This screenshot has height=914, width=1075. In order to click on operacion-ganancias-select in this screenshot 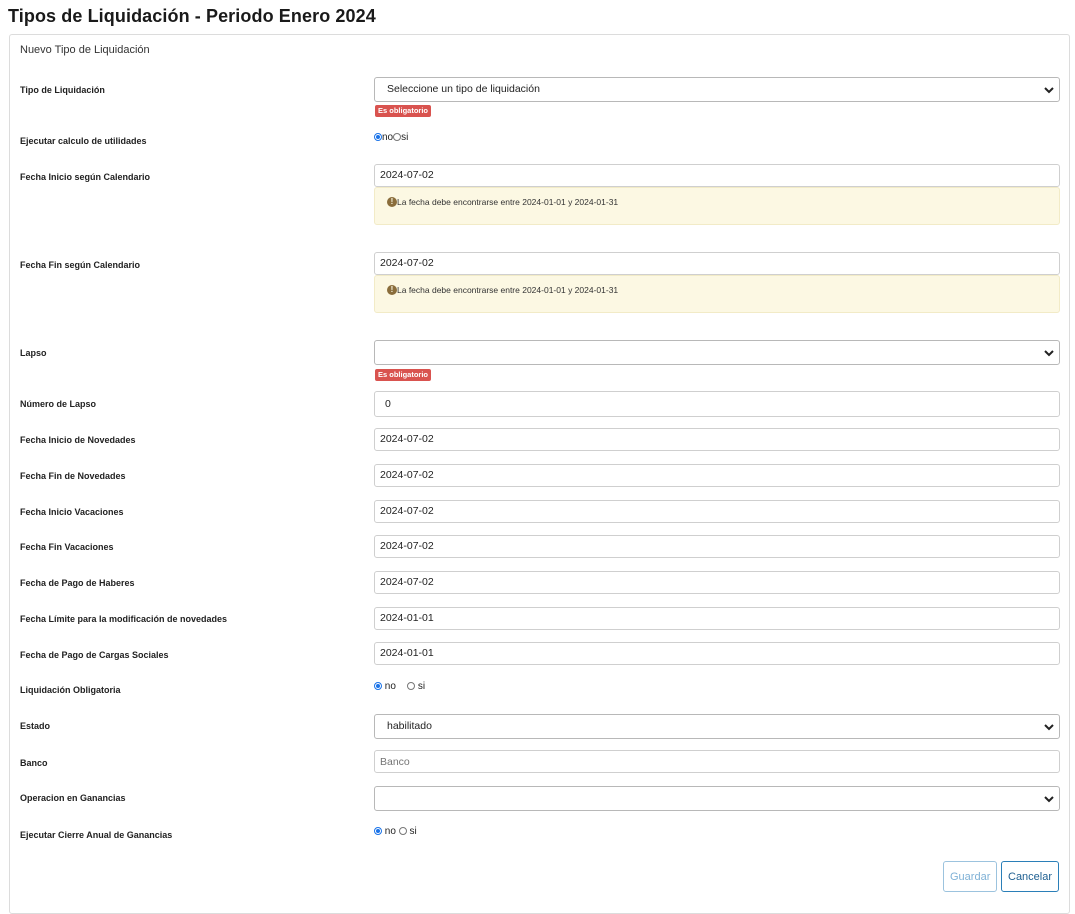, I will do `click(717, 798)`.